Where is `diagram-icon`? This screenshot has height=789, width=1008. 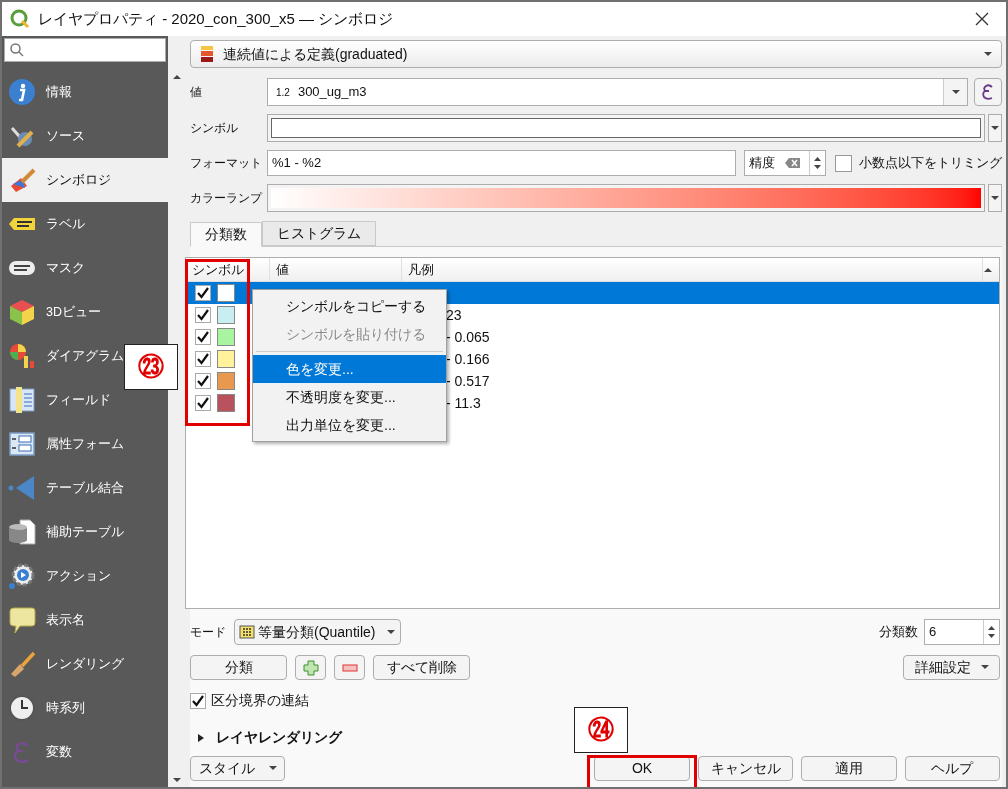
diagram-icon is located at coordinates (22, 356).